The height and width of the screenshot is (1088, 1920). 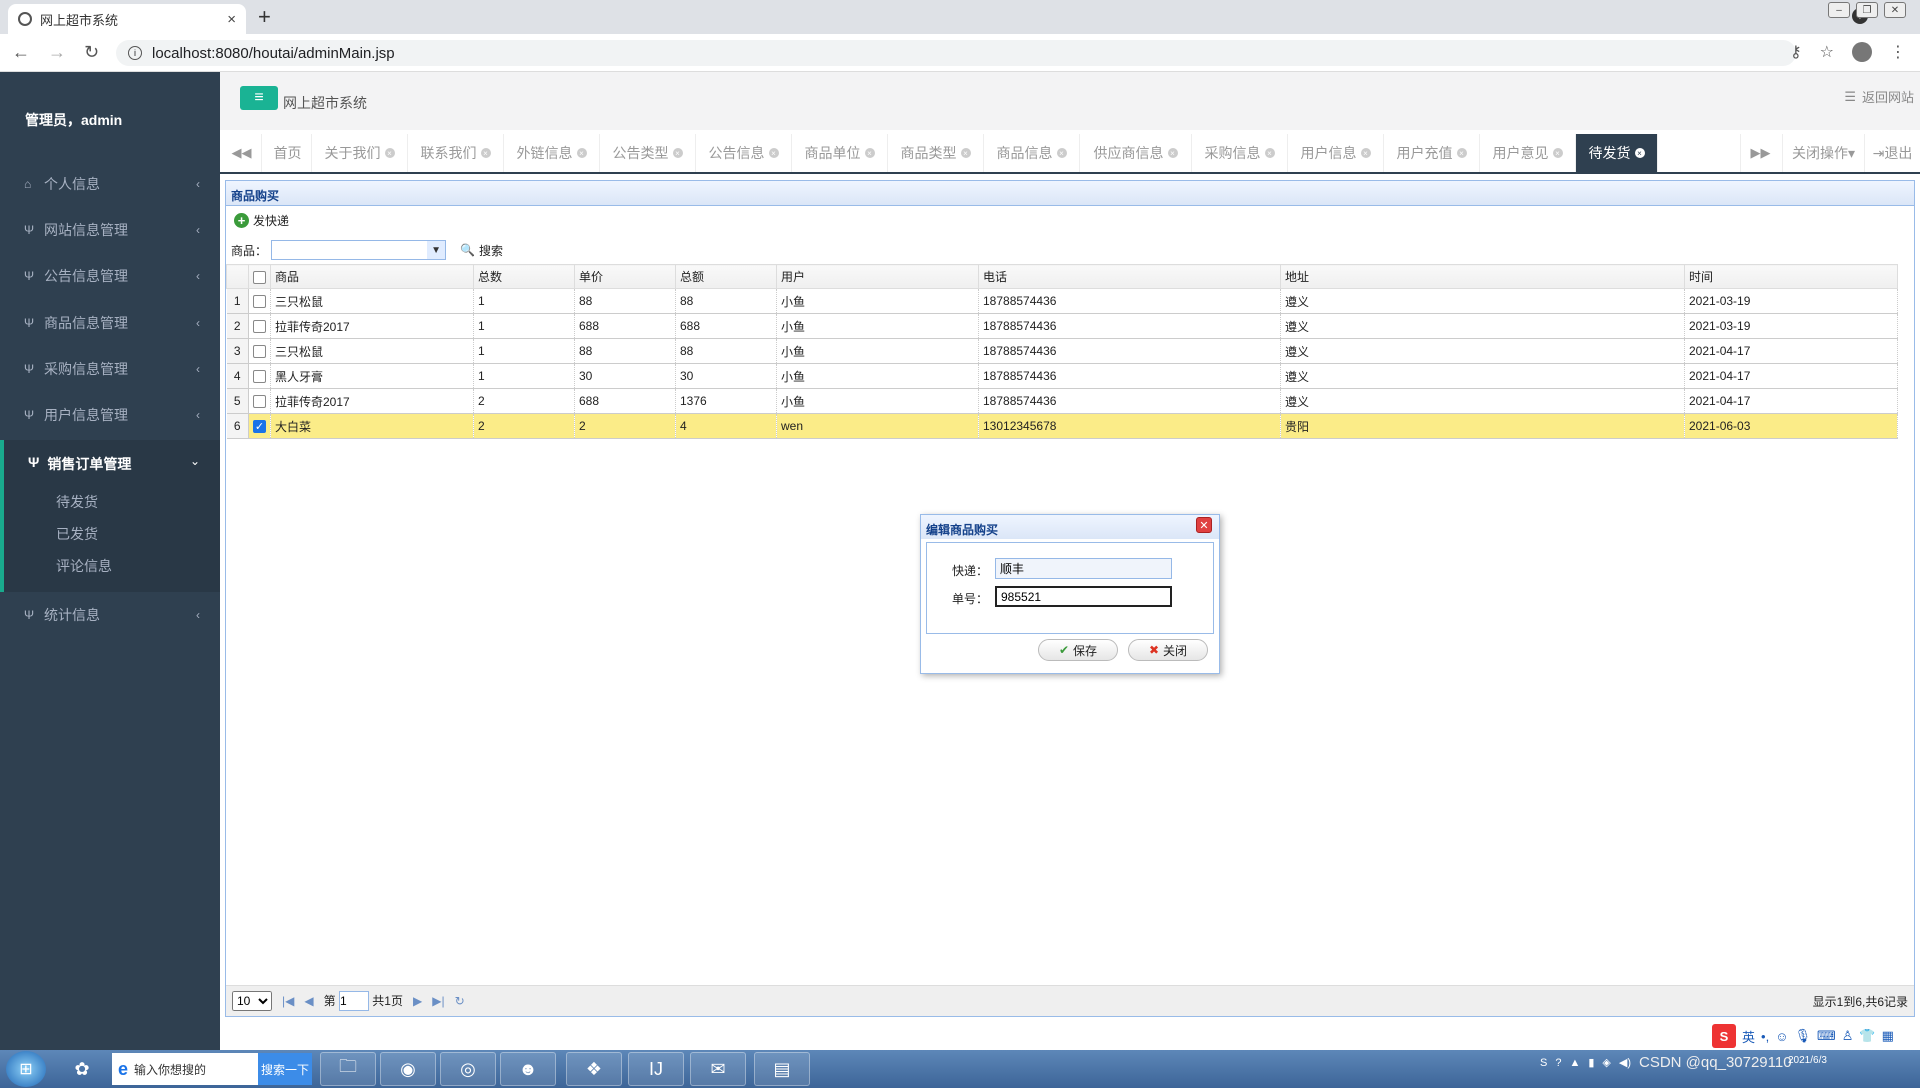 What do you see at coordinates (288, 1001) in the screenshot?
I see `first-page-icon: |◀` at bounding box center [288, 1001].